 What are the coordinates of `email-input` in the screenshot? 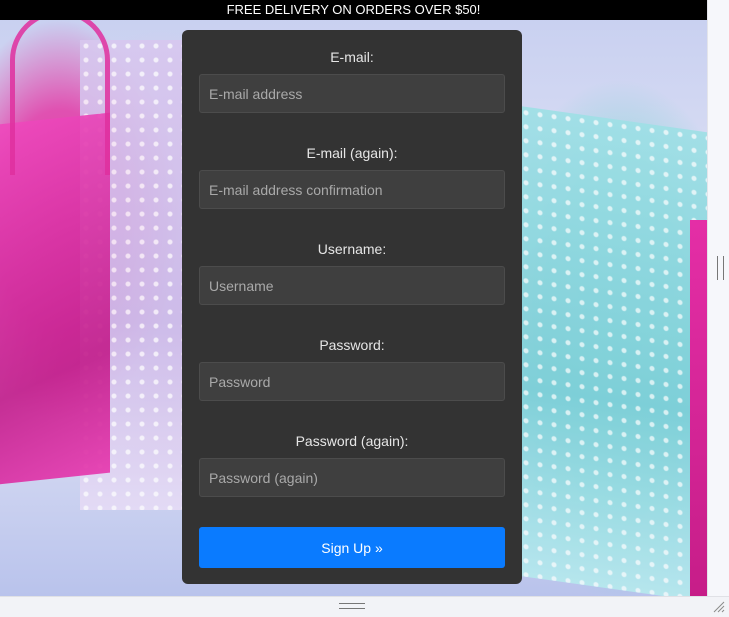 It's located at (352, 93).